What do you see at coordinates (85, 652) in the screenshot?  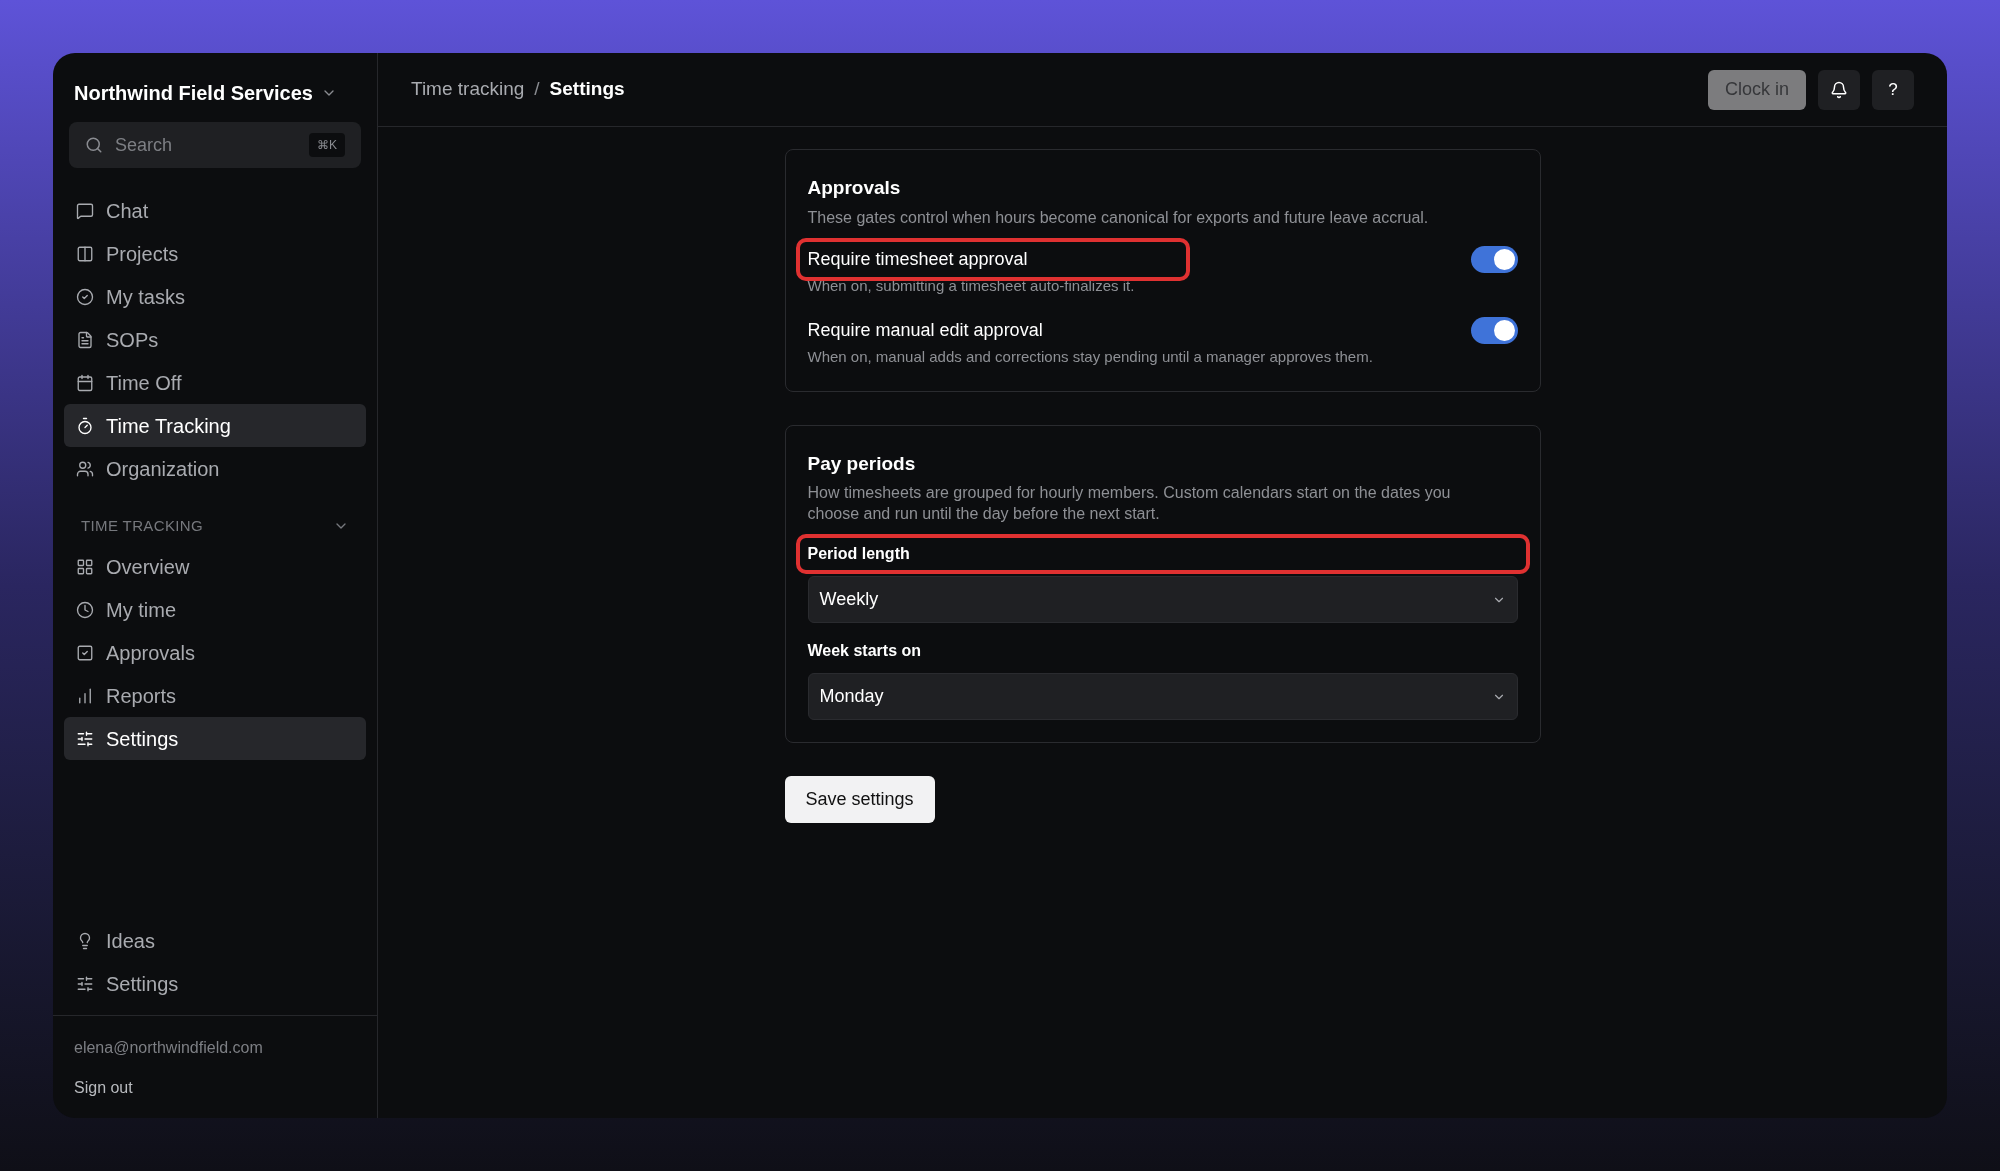 I see `checkbox-icon` at bounding box center [85, 652].